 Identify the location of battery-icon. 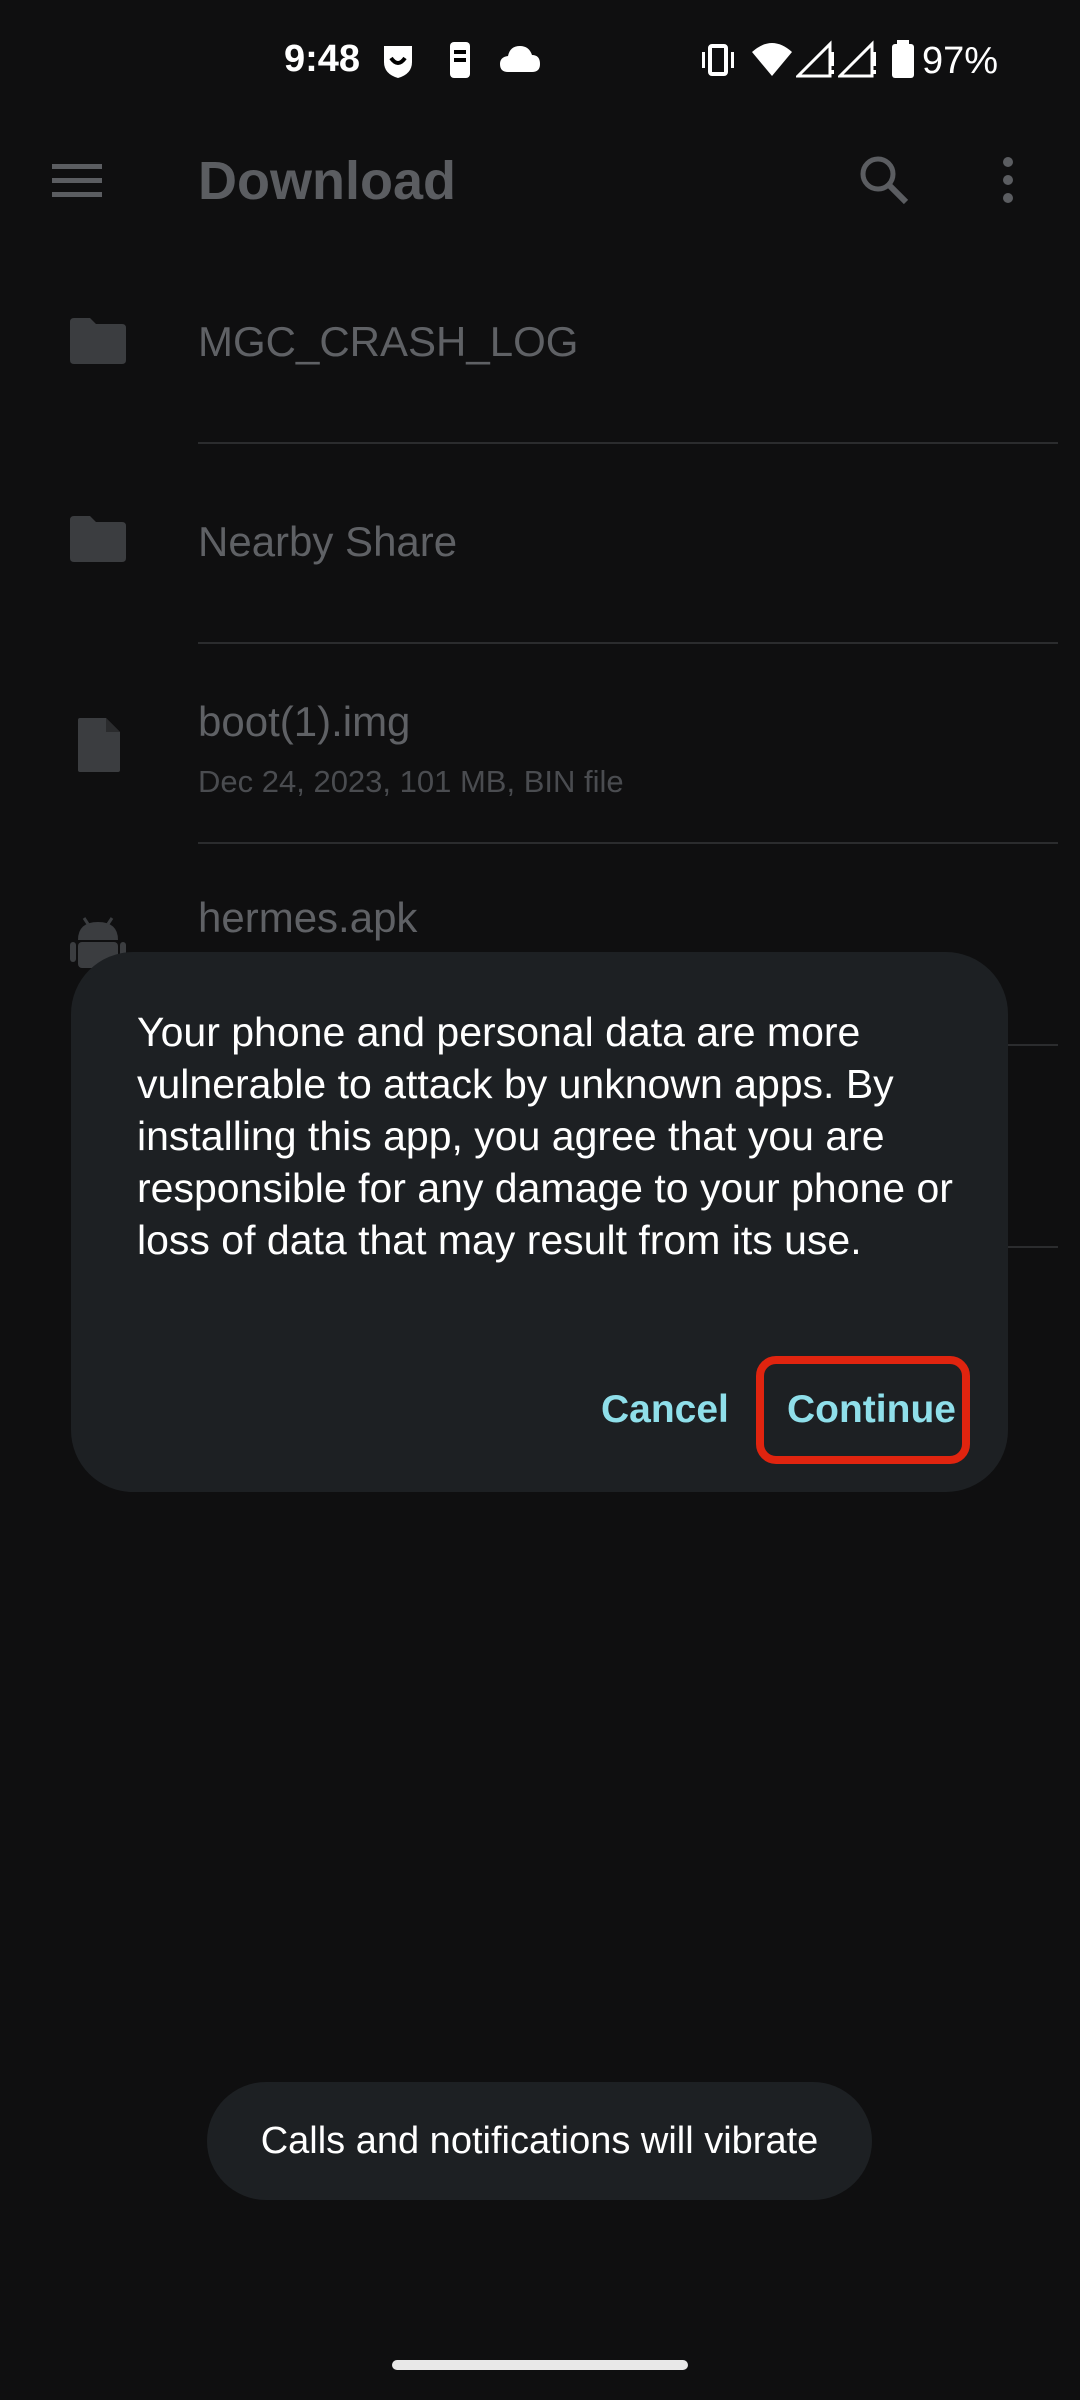
(903, 60).